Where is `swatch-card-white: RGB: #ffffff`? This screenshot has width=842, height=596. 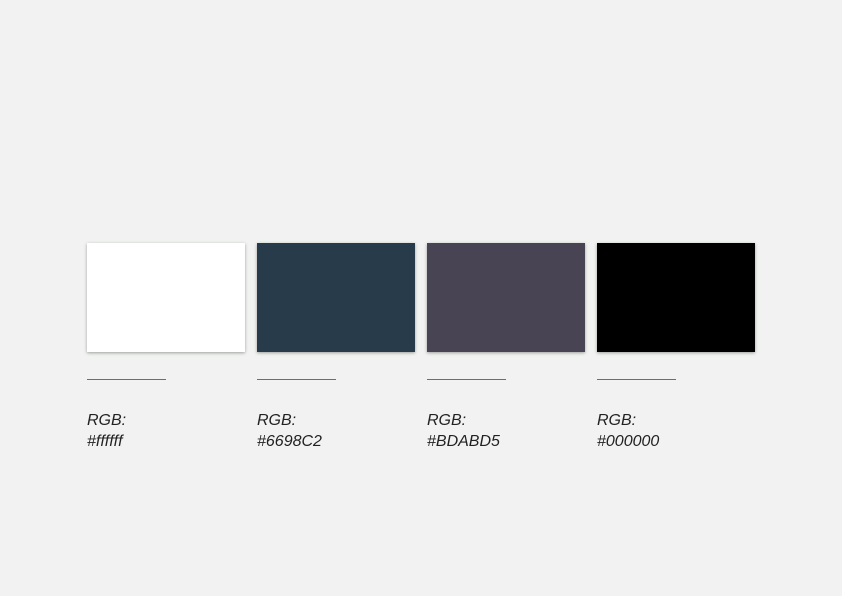
swatch-card-white: RGB: #ffffff is located at coordinates (166, 346).